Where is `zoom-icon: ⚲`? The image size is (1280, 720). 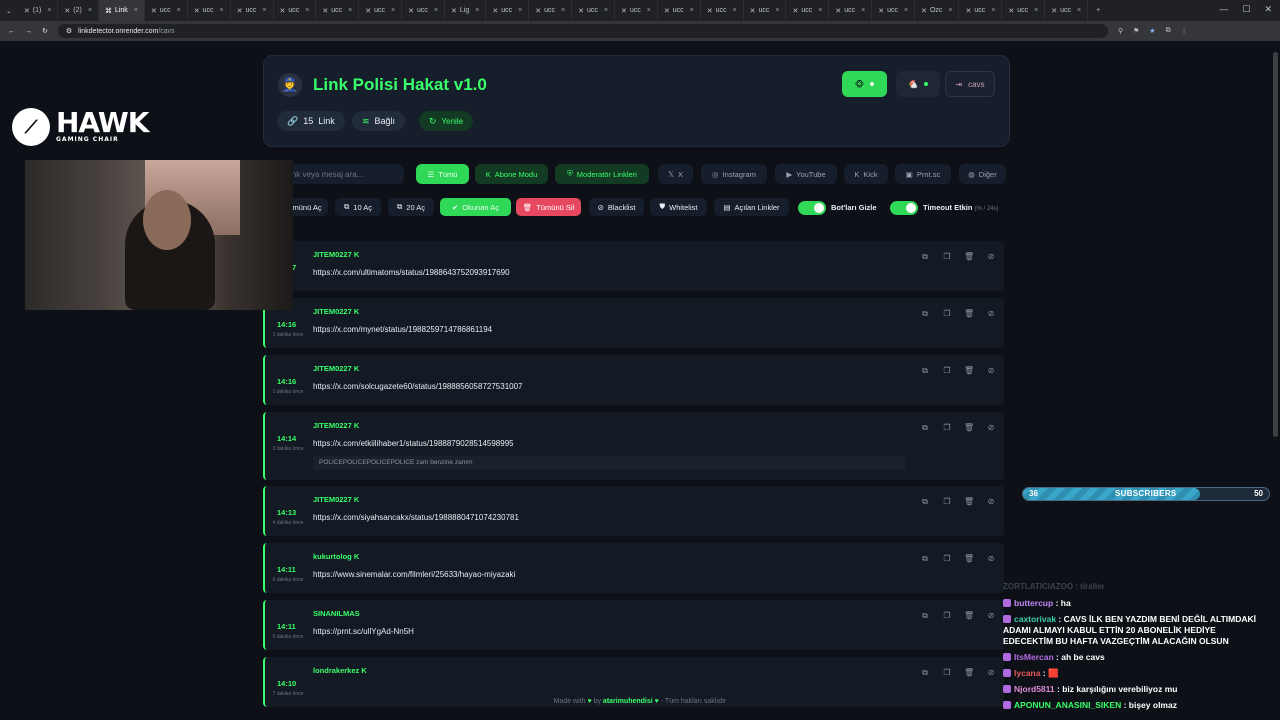
zoom-icon: ⚲ is located at coordinates (1120, 31).